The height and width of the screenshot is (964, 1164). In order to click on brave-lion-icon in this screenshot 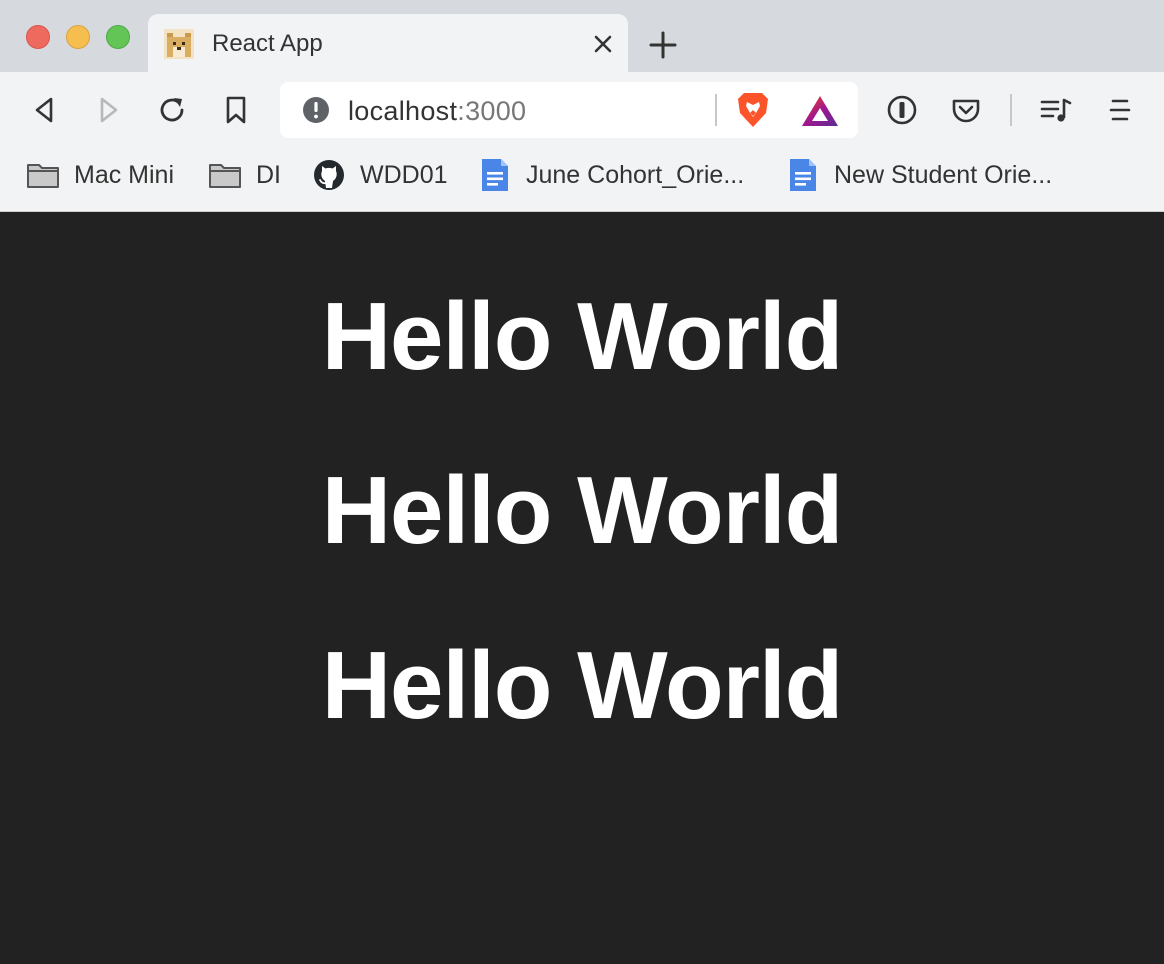, I will do `click(753, 110)`.